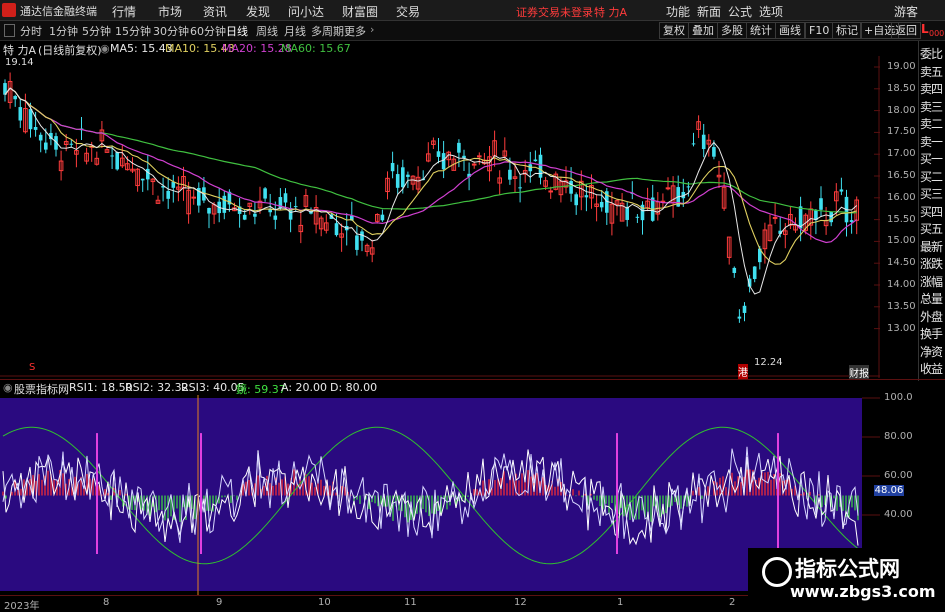 This screenshot has width=945, height=612. What do you see at coordinates (901, 306) in the screenshot?
I see `price-tick-label: 13.50` at bounding box center [901, 306].